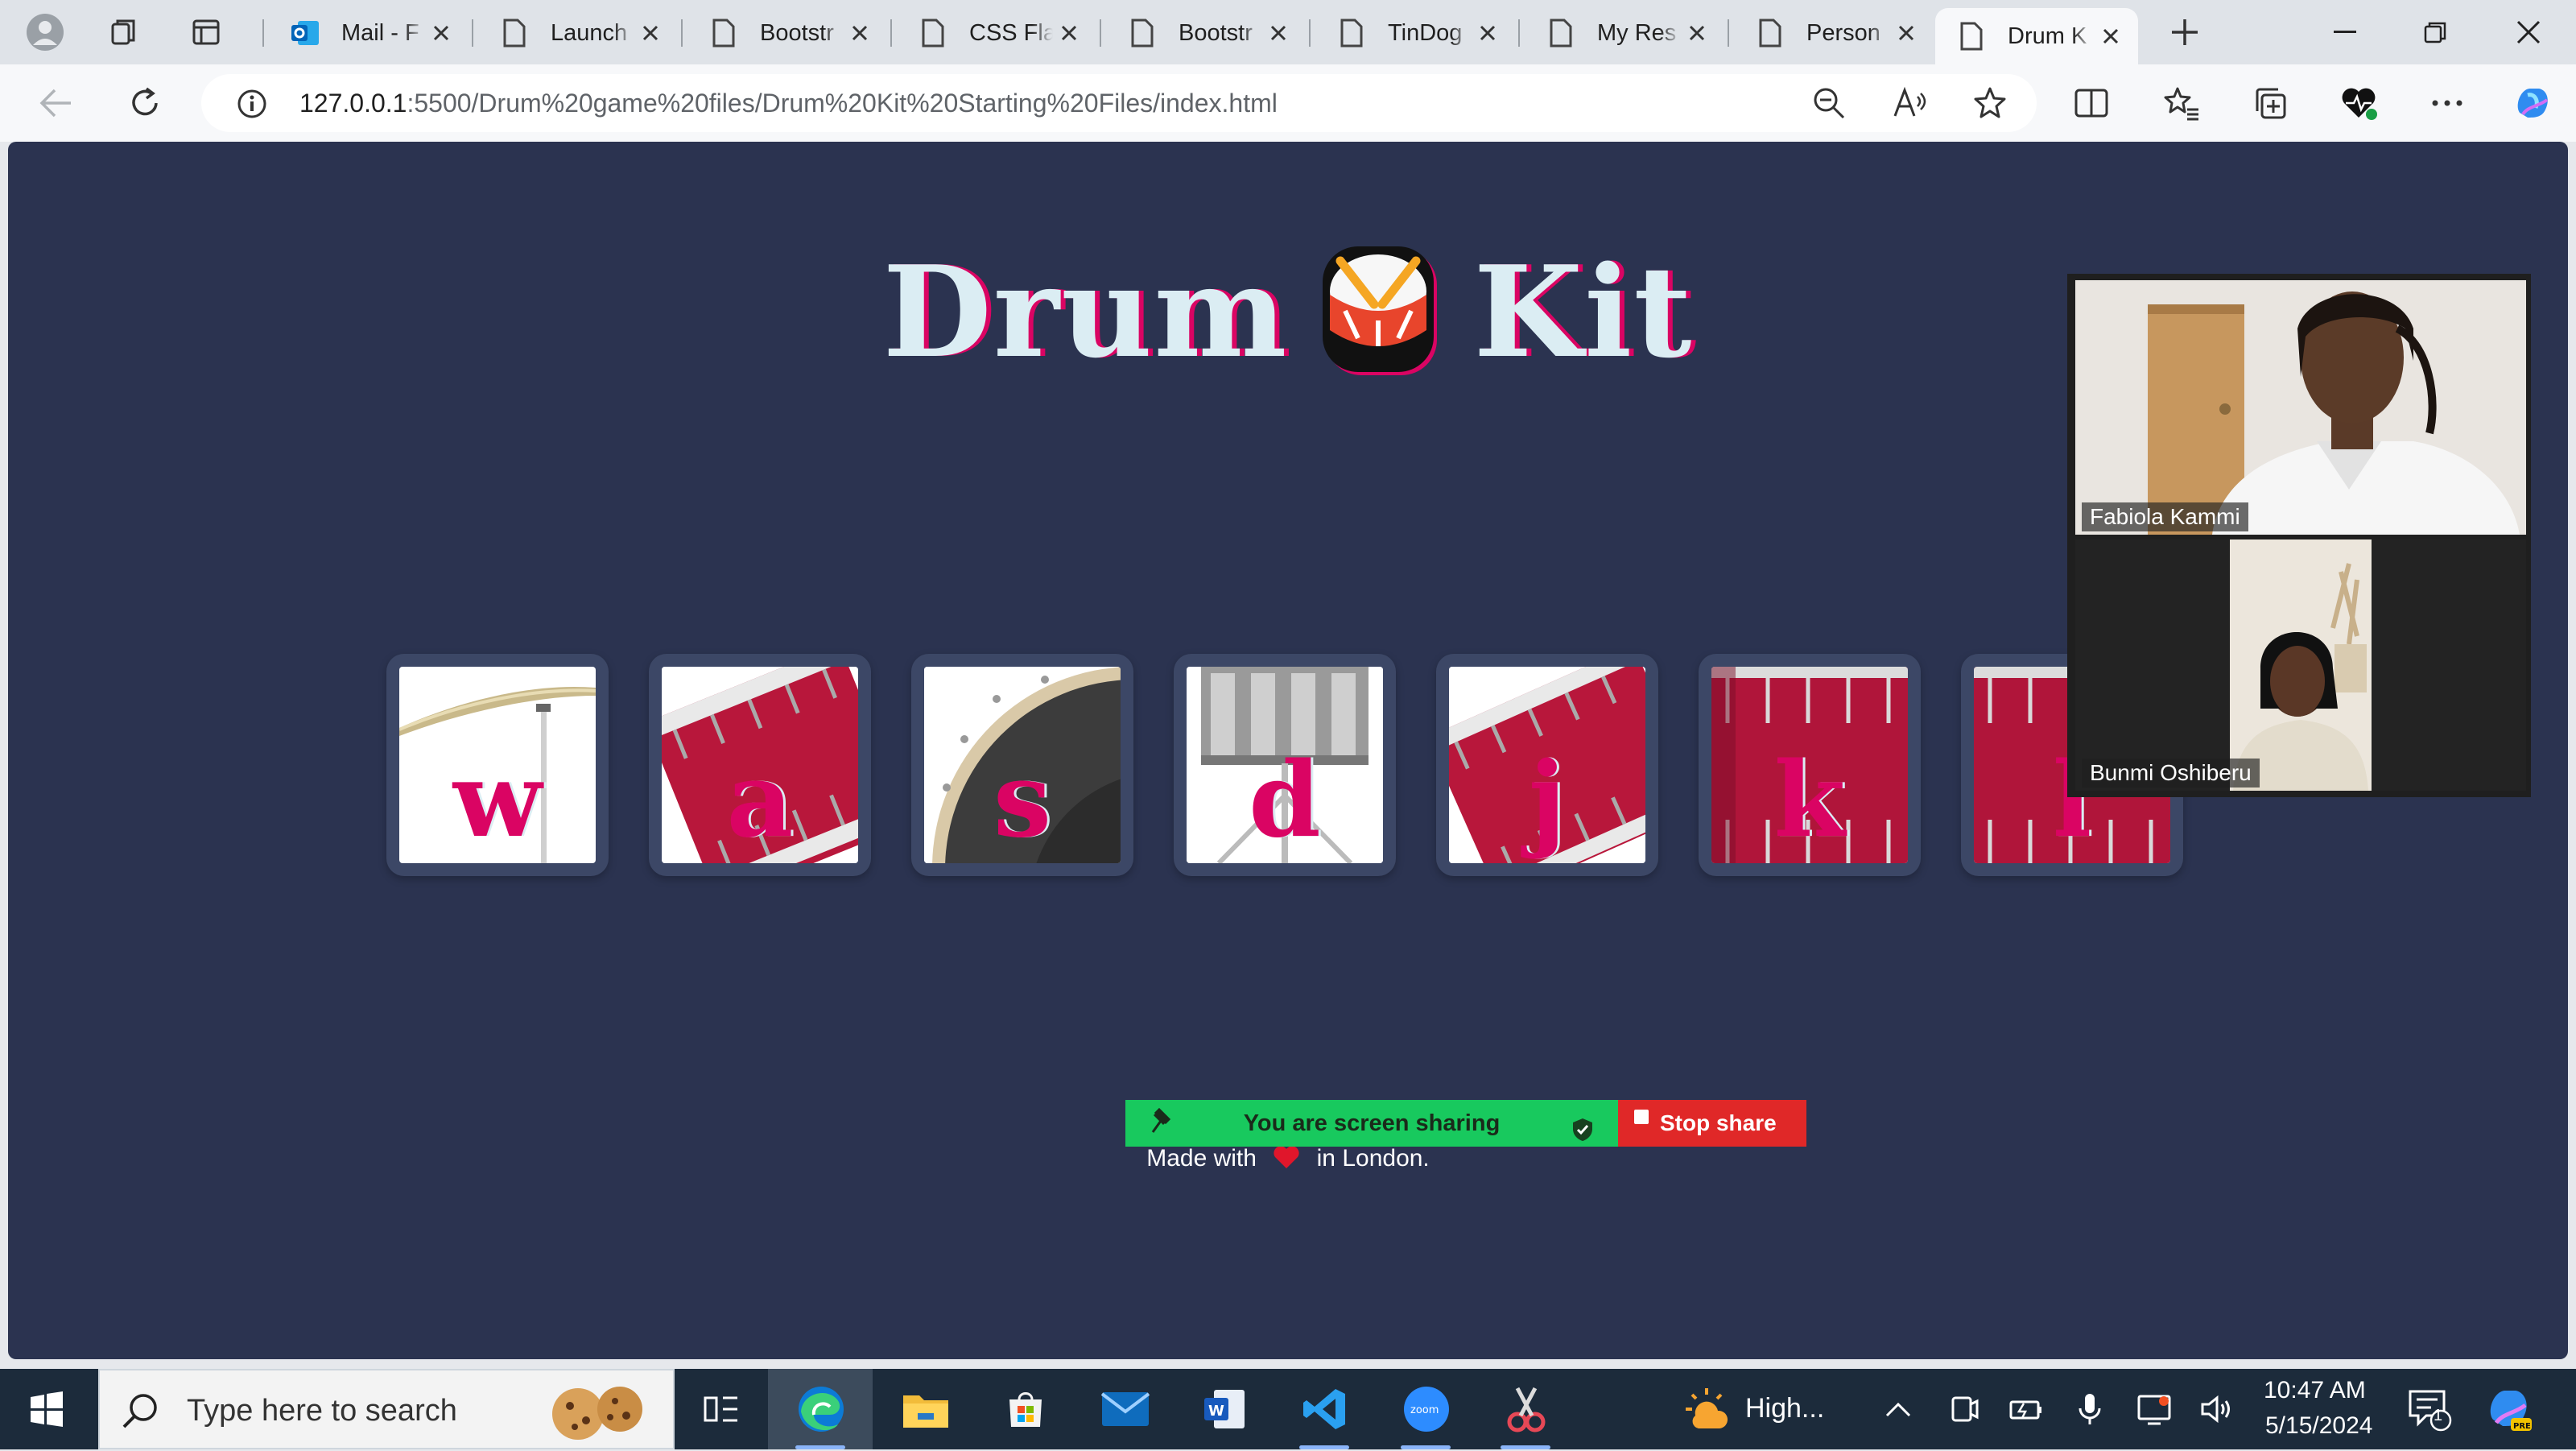  What do you see at coordinates (2508, 1409) in the screenshot?
I see `copilot-taskbar-icon: PRE` at bounding box center [2508, 1409].